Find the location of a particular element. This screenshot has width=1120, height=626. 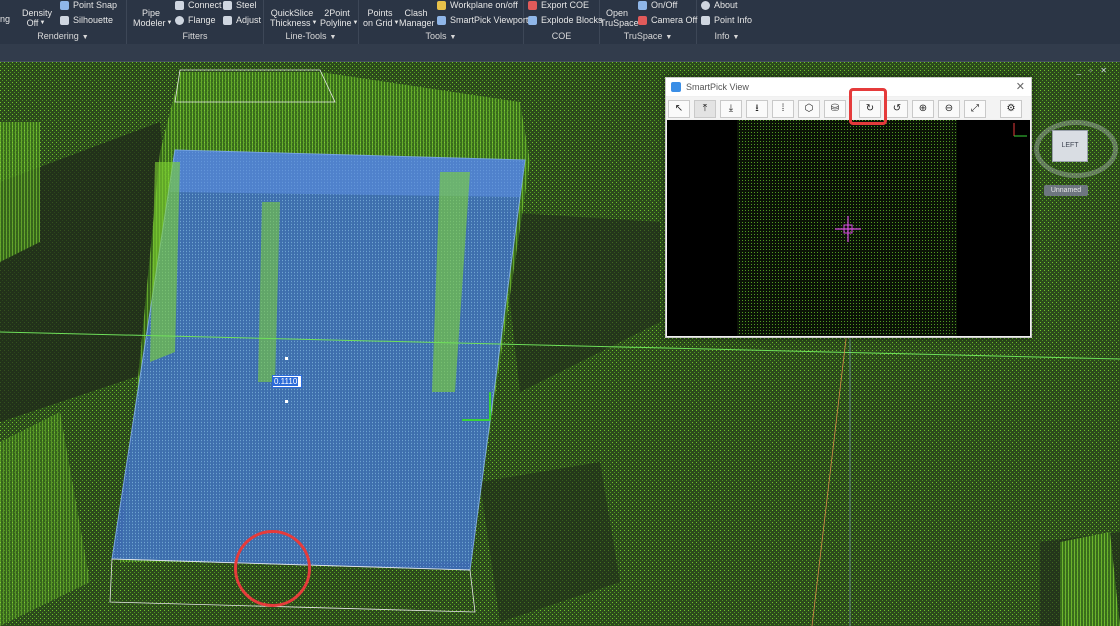

cube-view-button: ⬡ is located at coordinates (809, 109).